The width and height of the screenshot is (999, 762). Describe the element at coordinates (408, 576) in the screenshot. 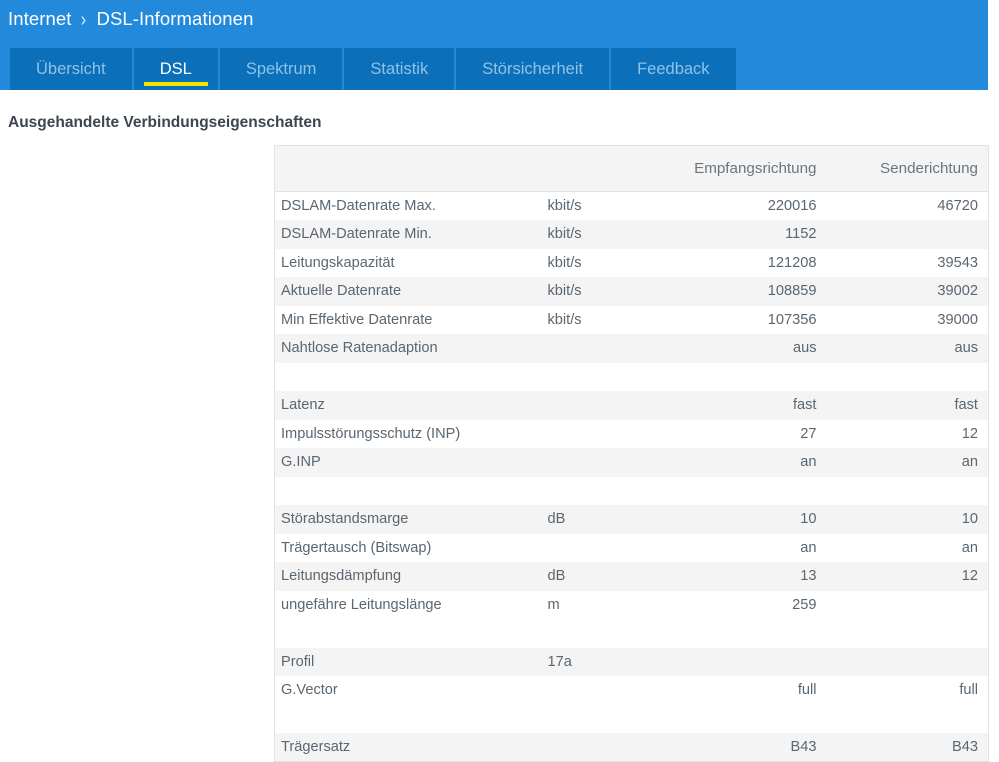

I see `property-name: Leitungsdämpfung` at that location.